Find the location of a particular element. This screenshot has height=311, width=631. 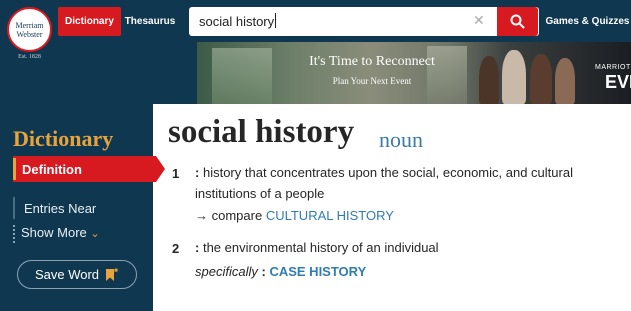

banner-window-image is located at coordinates (242, 76).